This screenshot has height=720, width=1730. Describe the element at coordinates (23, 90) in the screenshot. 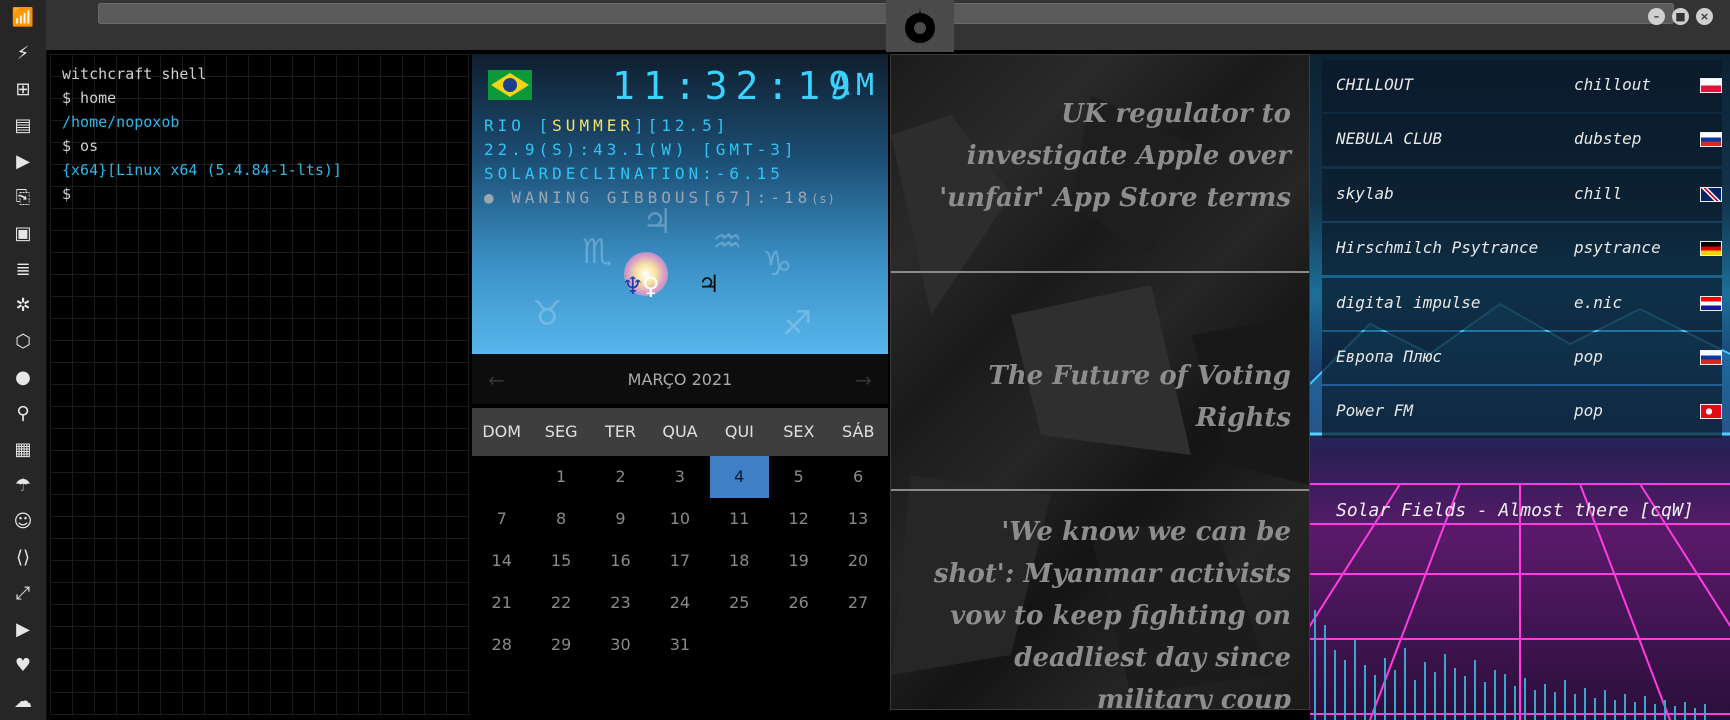

I see `windows-icon: ⊞` at that location.